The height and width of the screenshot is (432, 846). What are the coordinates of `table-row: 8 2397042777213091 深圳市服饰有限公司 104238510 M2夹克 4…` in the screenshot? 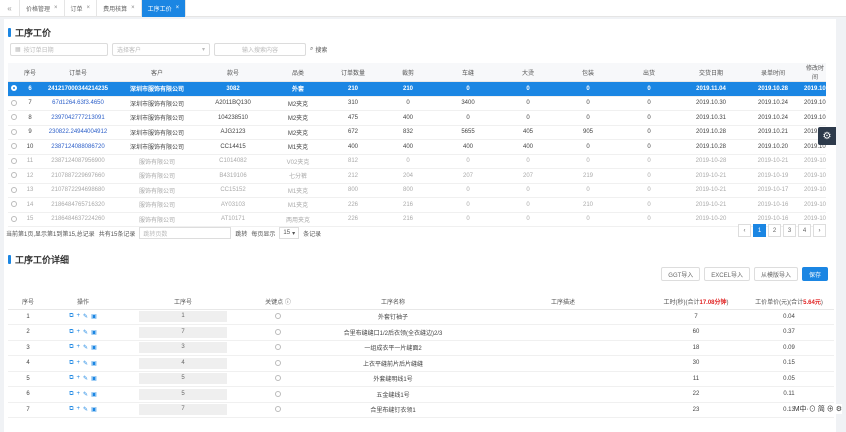 It's located at (417, 118).